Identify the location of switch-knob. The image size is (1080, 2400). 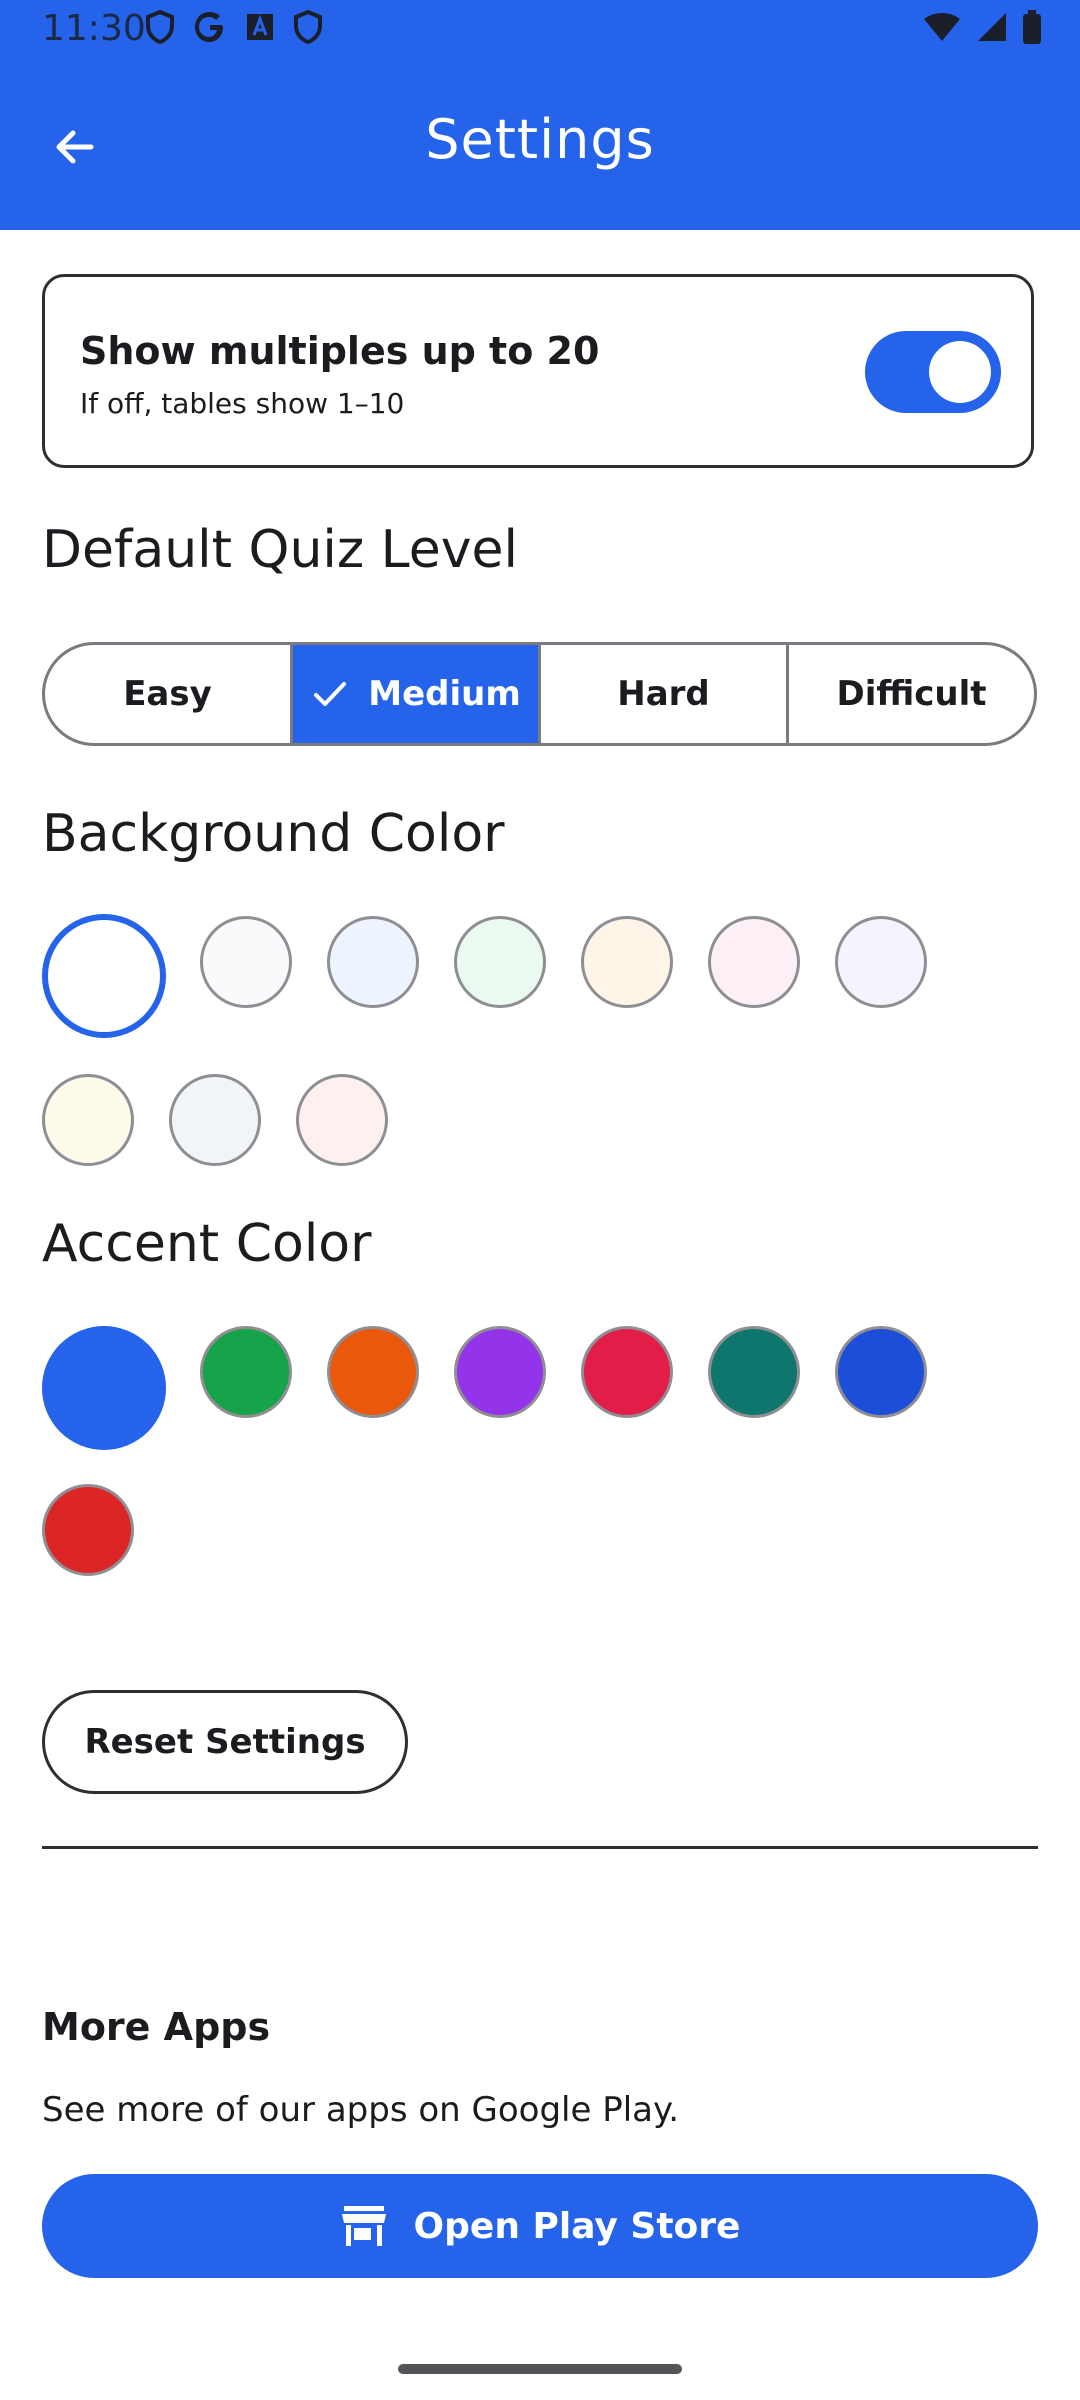
(960, 372).